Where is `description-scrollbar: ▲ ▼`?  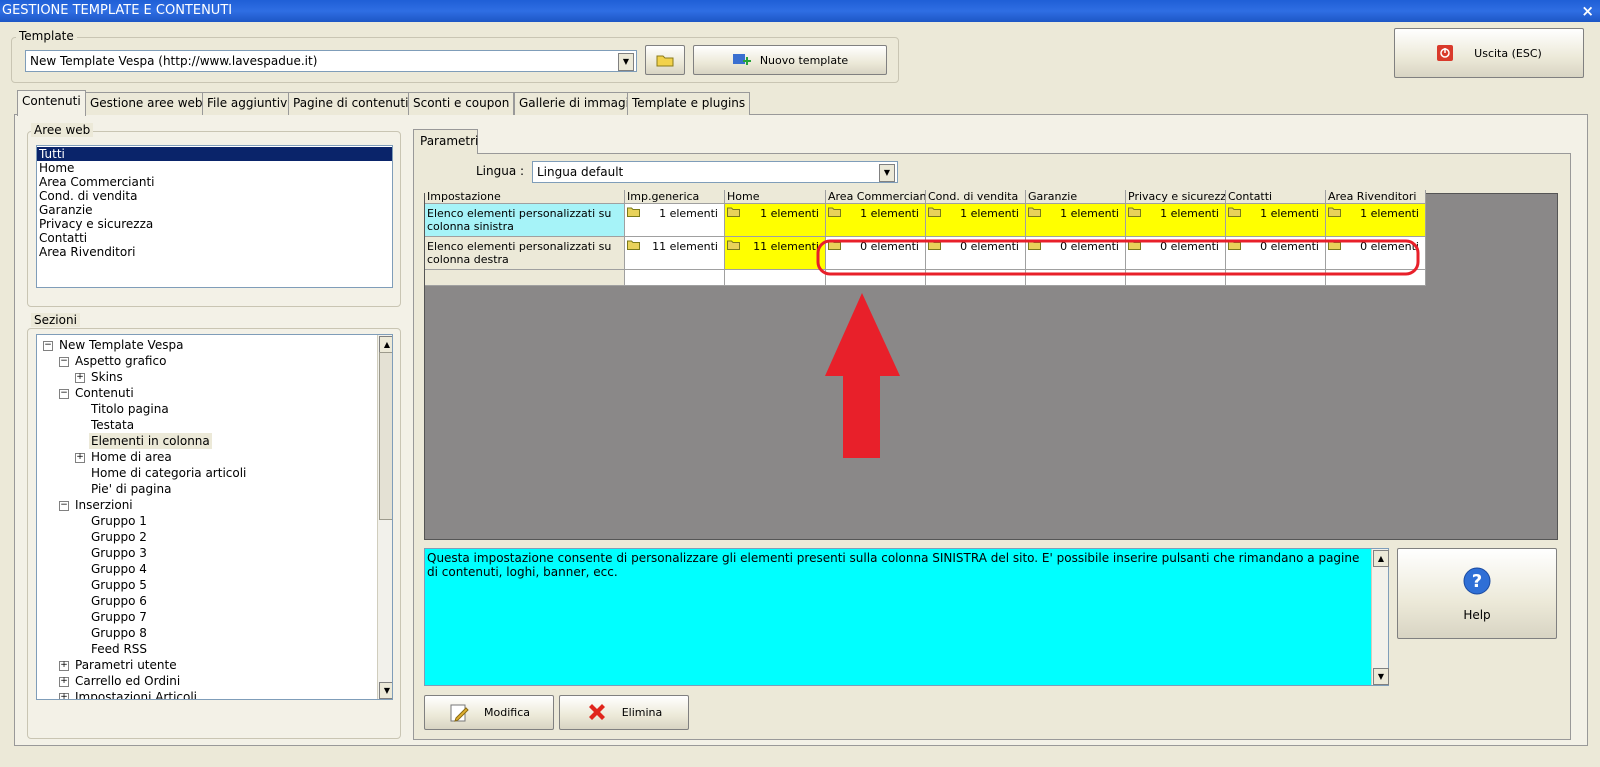 description-scrollbar: ▲ ▼ is located at coordinates (1380, 617).